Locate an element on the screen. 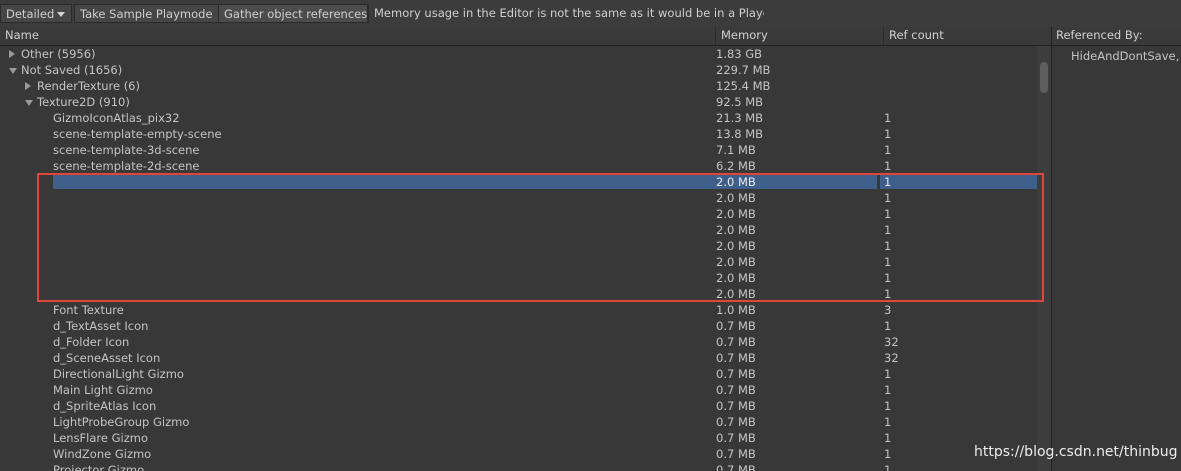 This screenshot has width=1181, height=471. row-memory: 7.1 MB is located at coordinates (736, 150).